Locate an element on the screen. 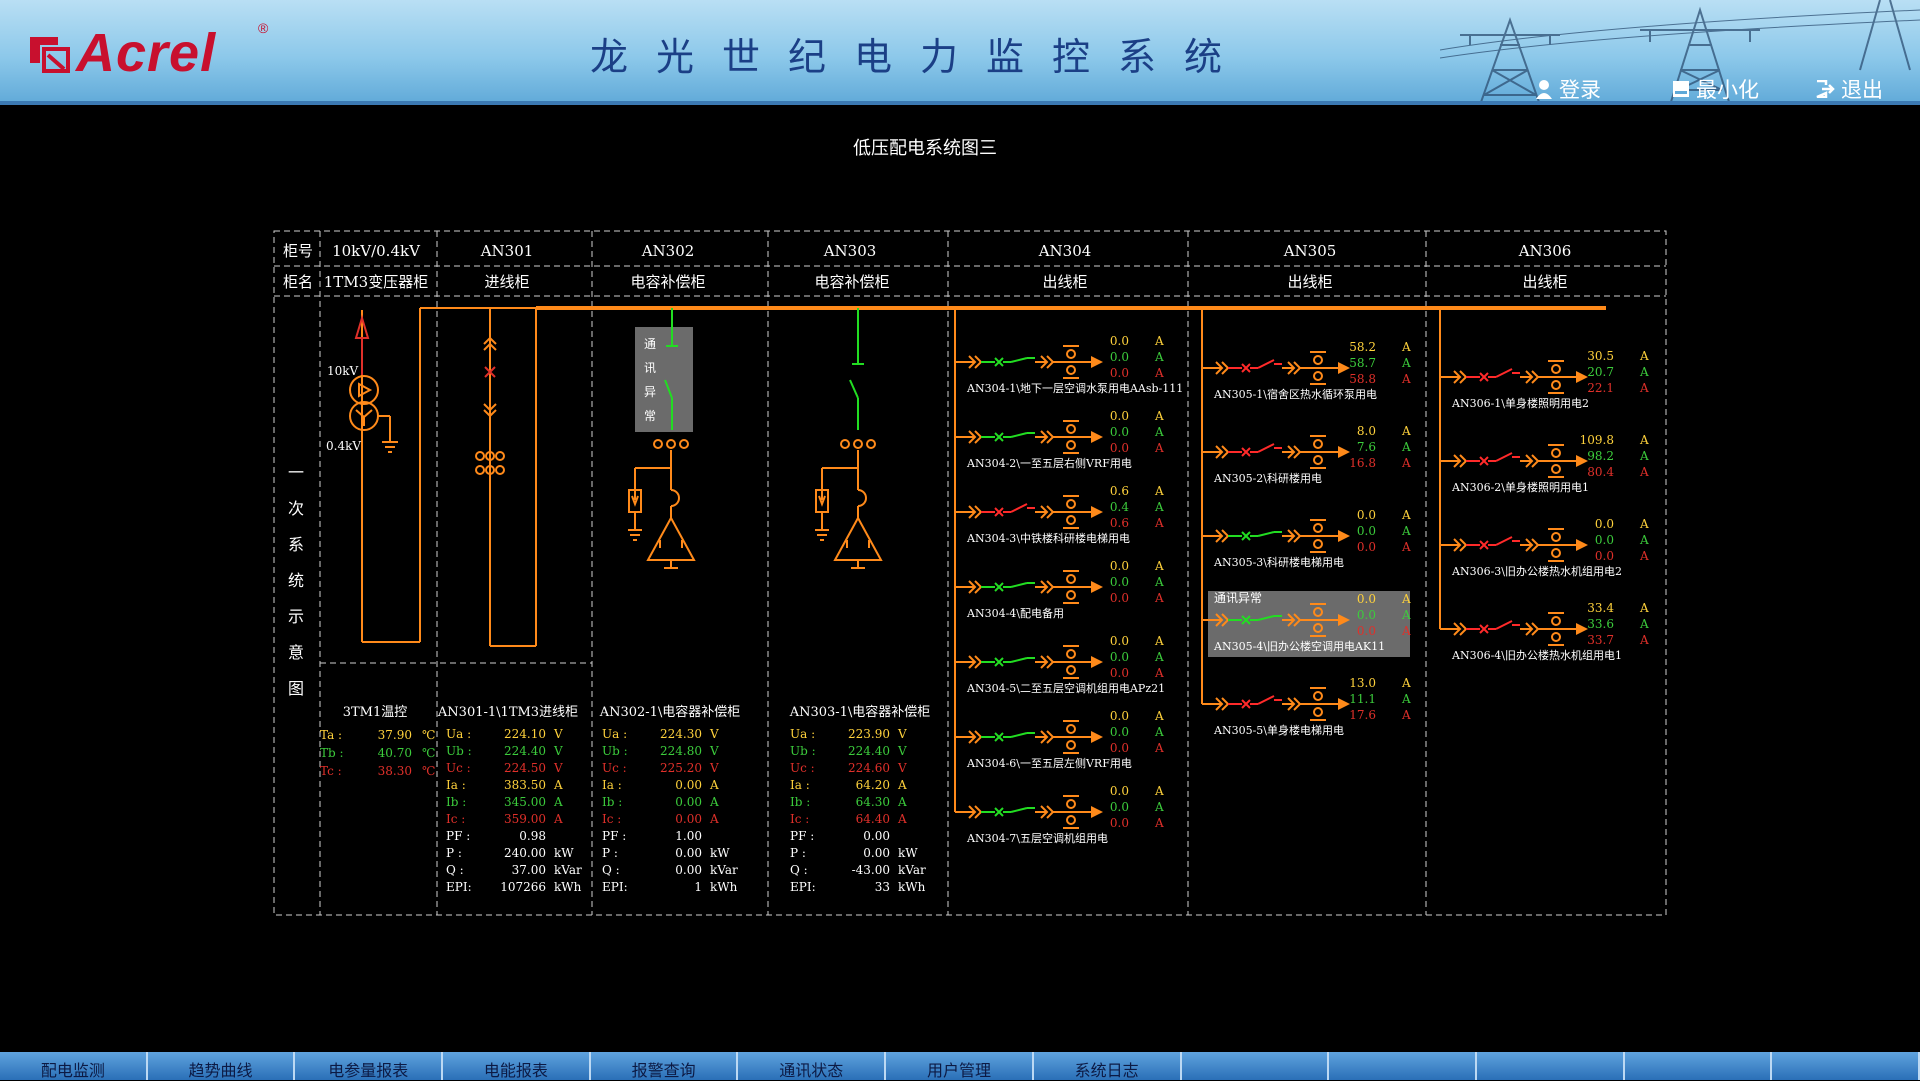  value-row-unit: A is located at coordinates (558, 785).